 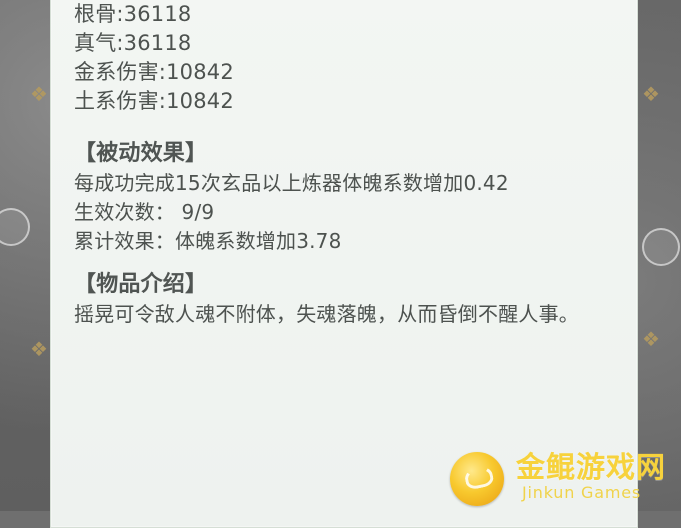 I want to click on site-watermark: 金鲲游戏网 Jinkun Games, so click(x=565, y=477).